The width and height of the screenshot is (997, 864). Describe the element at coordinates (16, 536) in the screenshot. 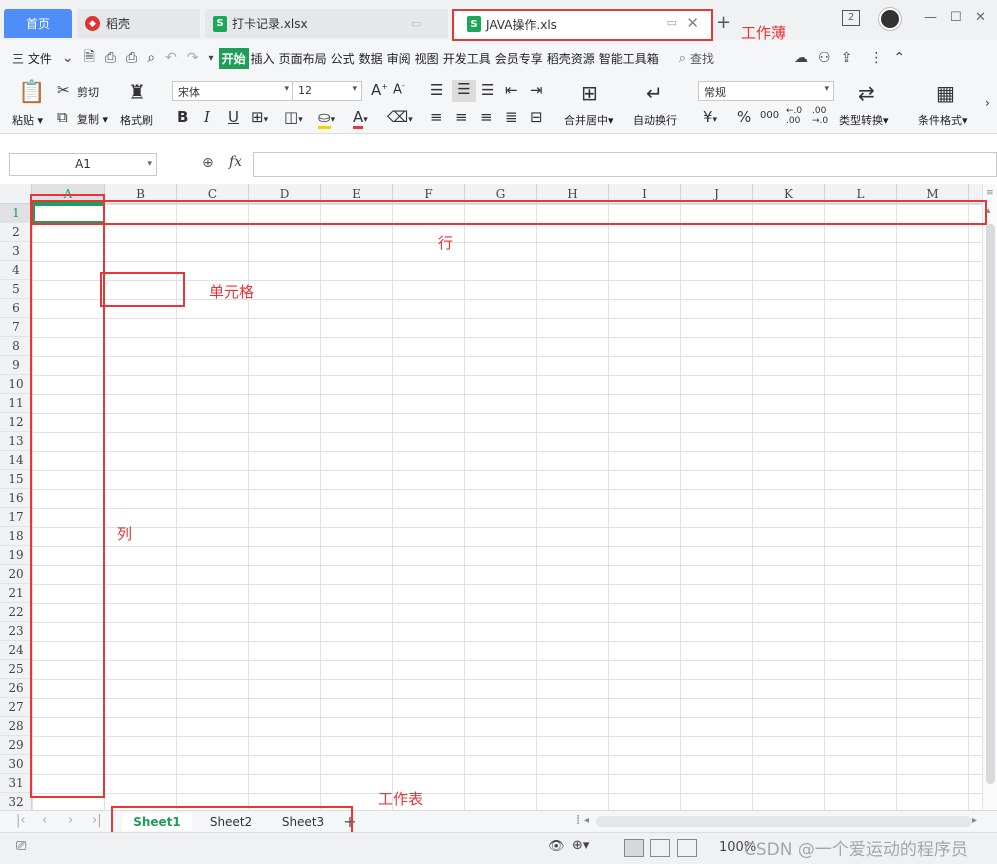

I see `row-header: 18` at that location.